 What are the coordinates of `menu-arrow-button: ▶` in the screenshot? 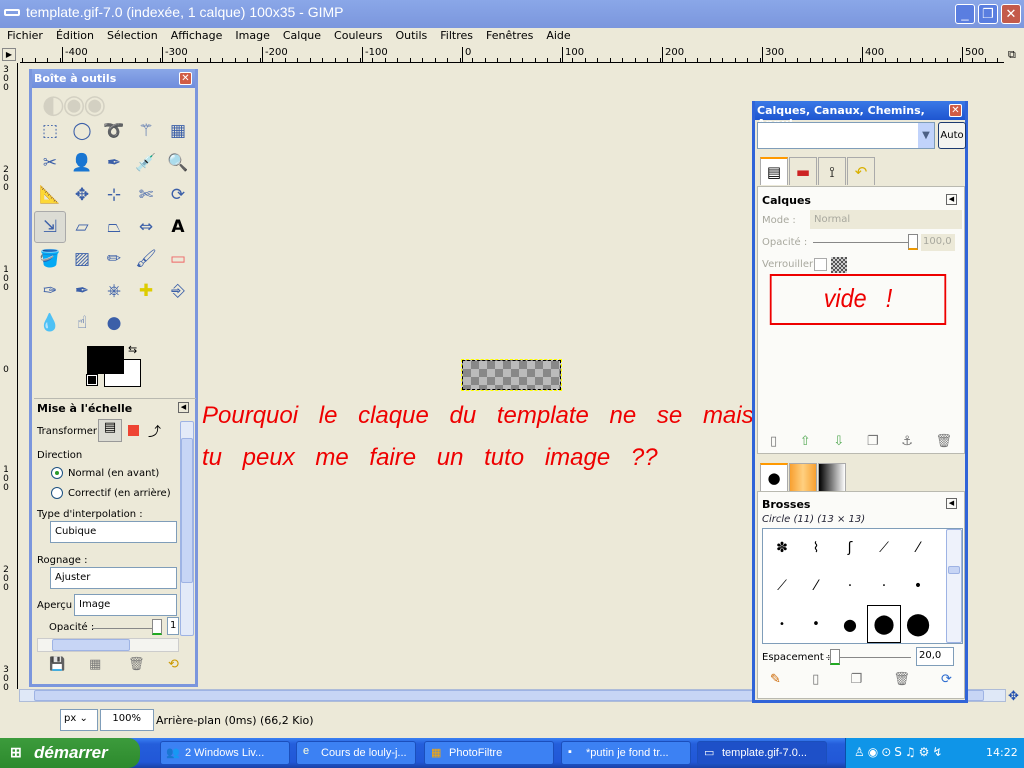 It's located at (9, 54).